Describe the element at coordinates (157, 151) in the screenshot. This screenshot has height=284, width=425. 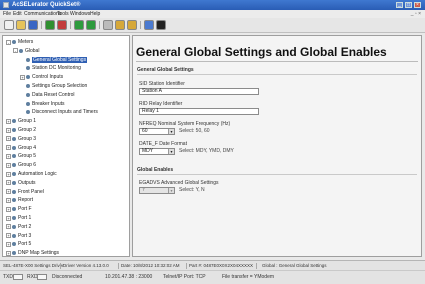
I see `datef-select: MDY ▾` at that location.